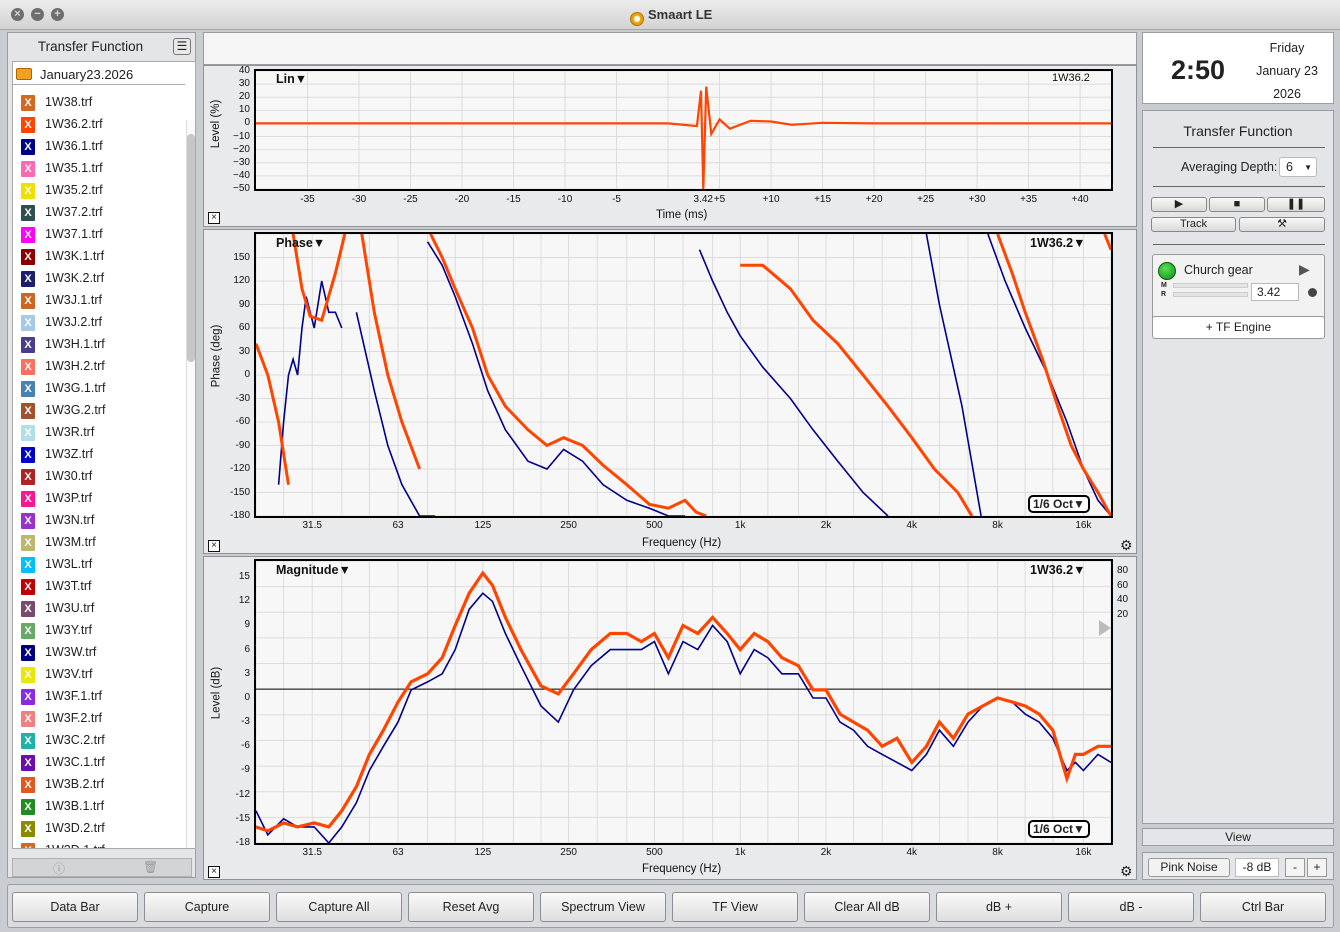 The width and height of the screenshot is (1340, 932). What do you see at coordinates (826, 852) in the screenshot?
I see `x-tick-label: 2k` at bounding box center [826, 852].